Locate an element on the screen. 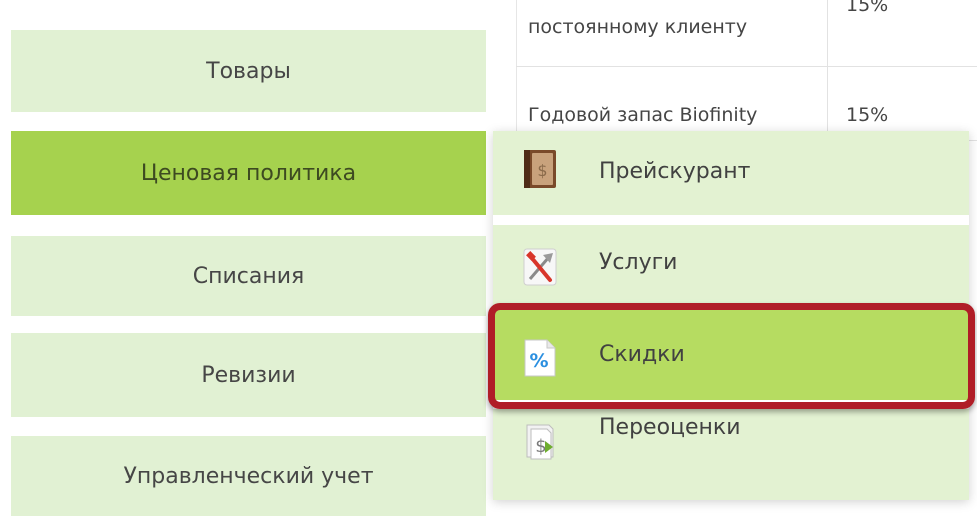 The height and width of the screenshot is (516, 977). submenu-item-price-list: $ Прейскурант is located at coordinates (731, 173).